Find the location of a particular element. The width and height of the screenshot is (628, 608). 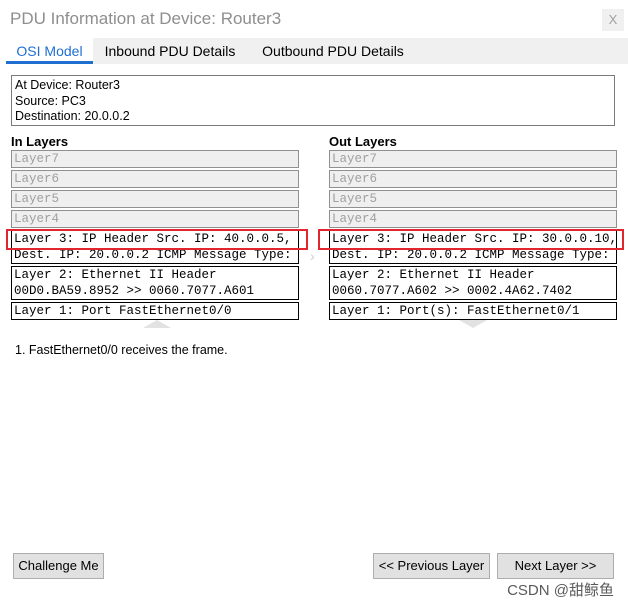

out-layer2-line2: 0060.7077.A602 >> 0002.4A62.7402 is located at coordinates (452, 291).